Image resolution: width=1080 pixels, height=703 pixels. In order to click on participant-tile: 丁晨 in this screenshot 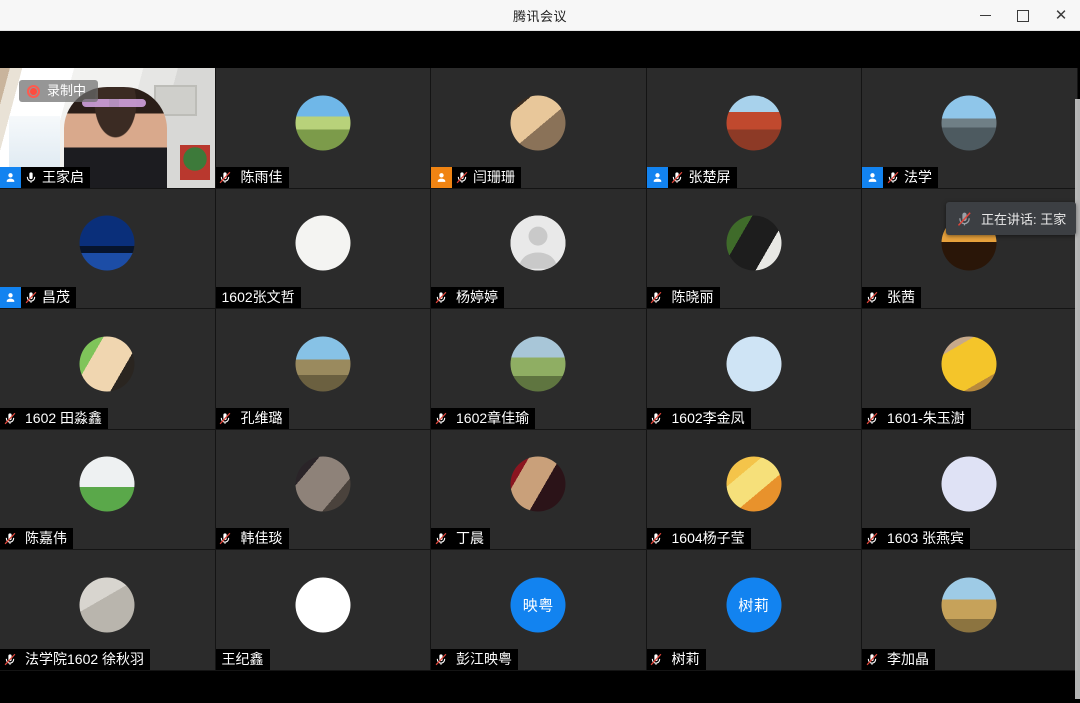, I will do `click(539, 489)`.